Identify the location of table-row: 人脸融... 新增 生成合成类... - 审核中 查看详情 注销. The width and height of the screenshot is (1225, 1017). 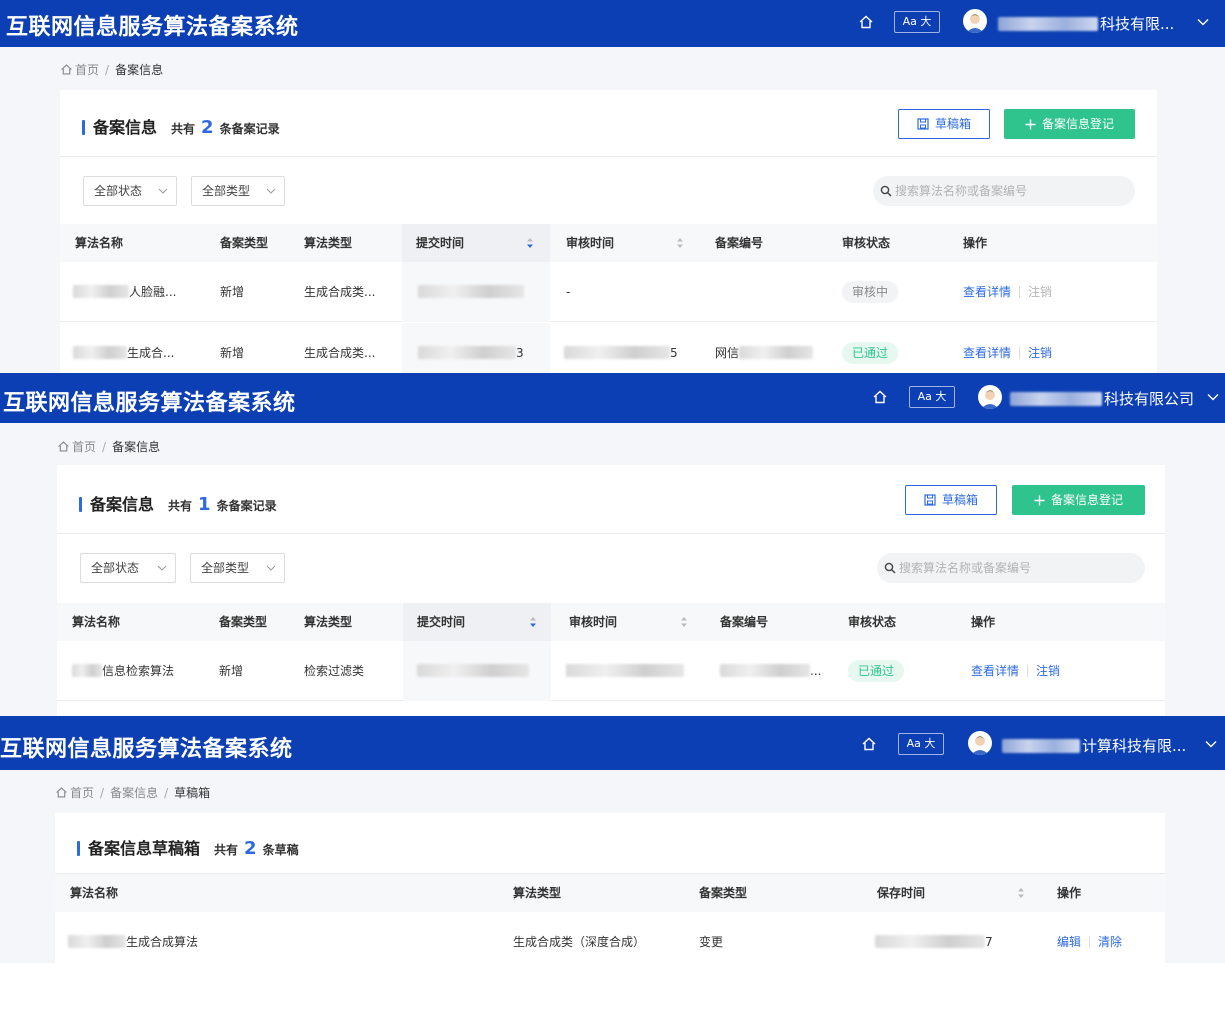
(608, 292).